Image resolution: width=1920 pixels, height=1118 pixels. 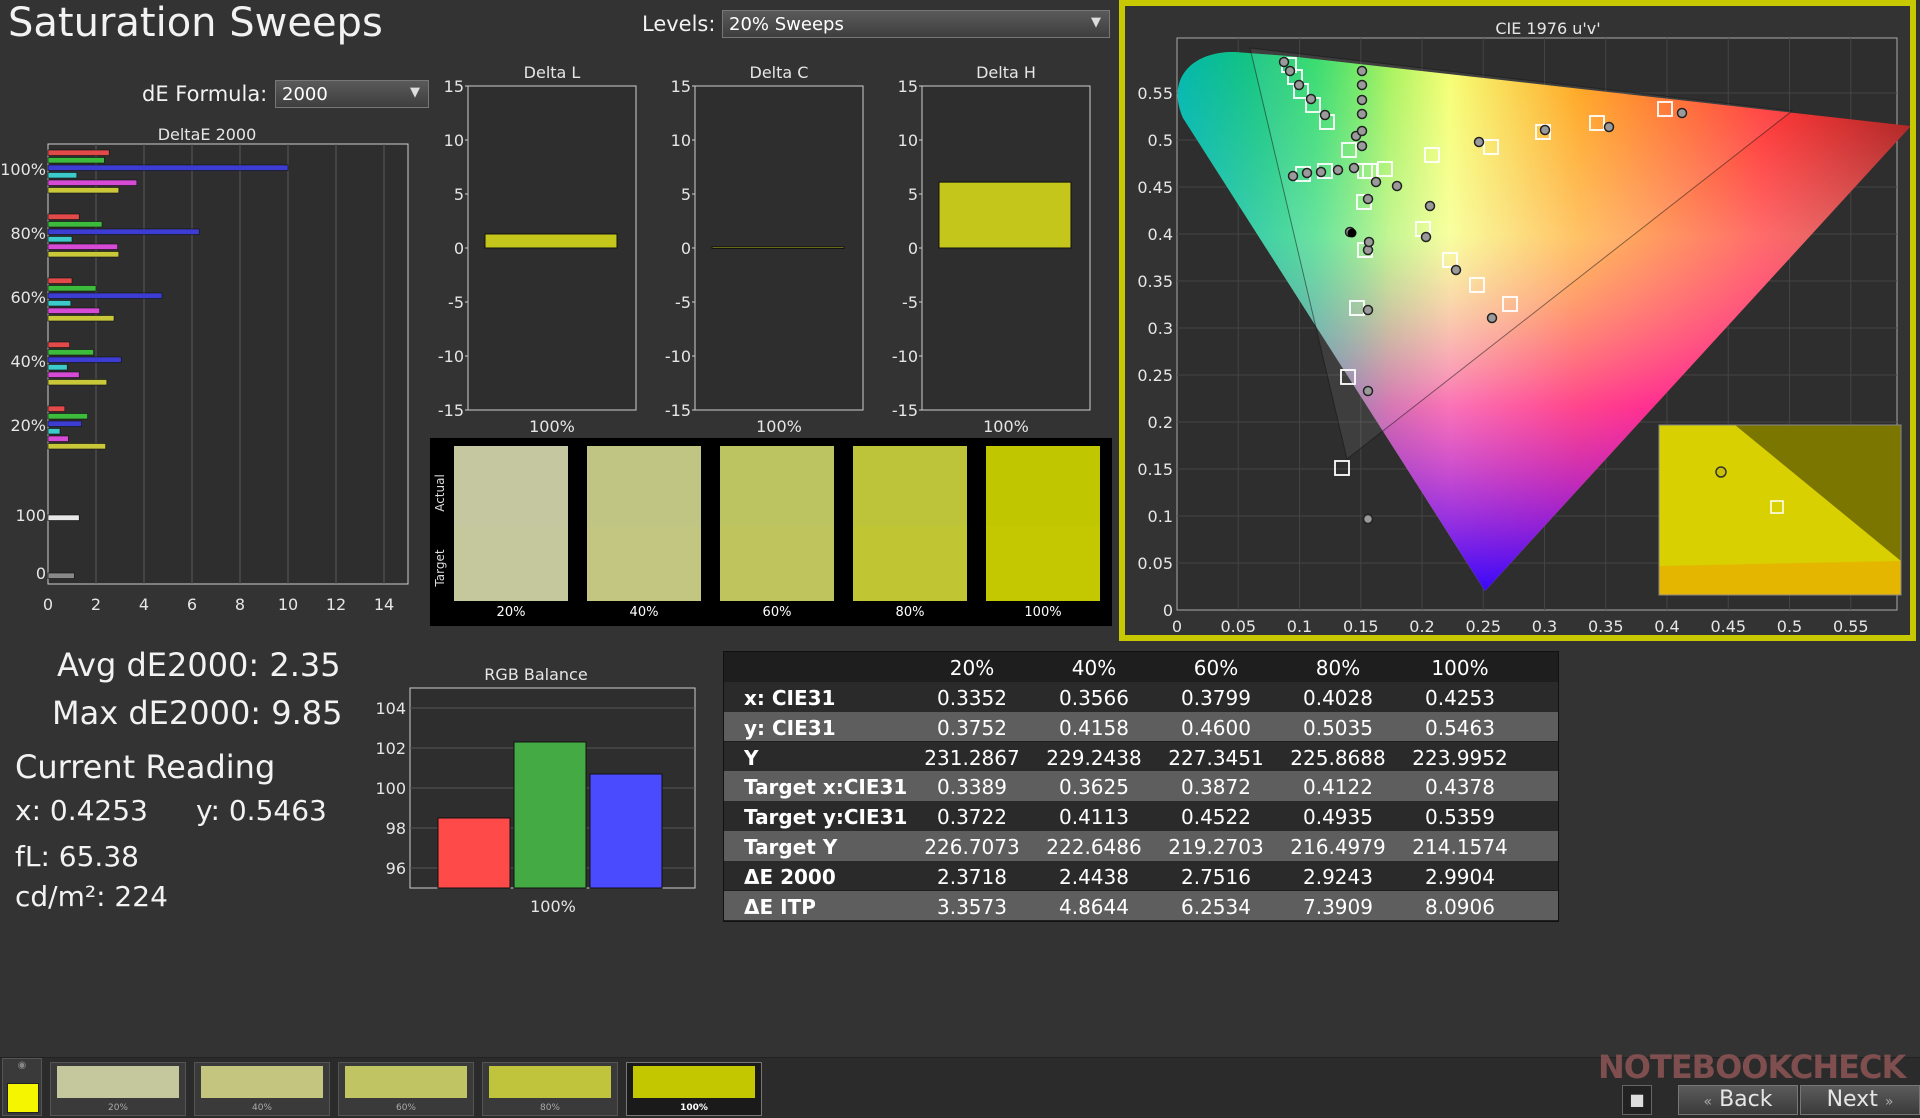 I want to click on delta-chart-title: Delta H, so click(x=1006, y=72).